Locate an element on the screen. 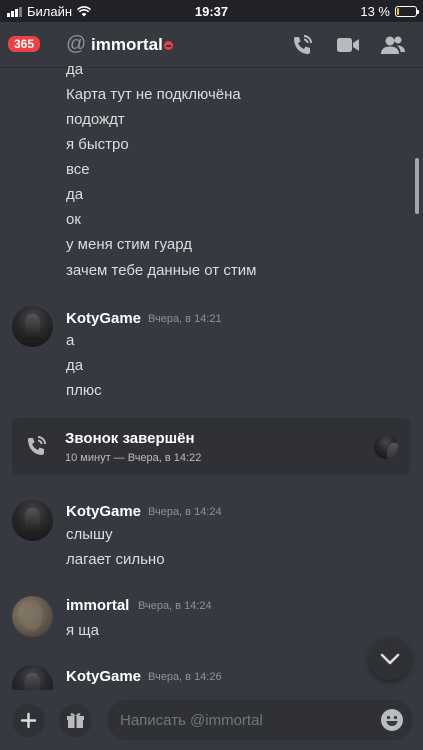 This screenshot has height=750, width=423. emoji-icon is located at coordinates (392, 720).